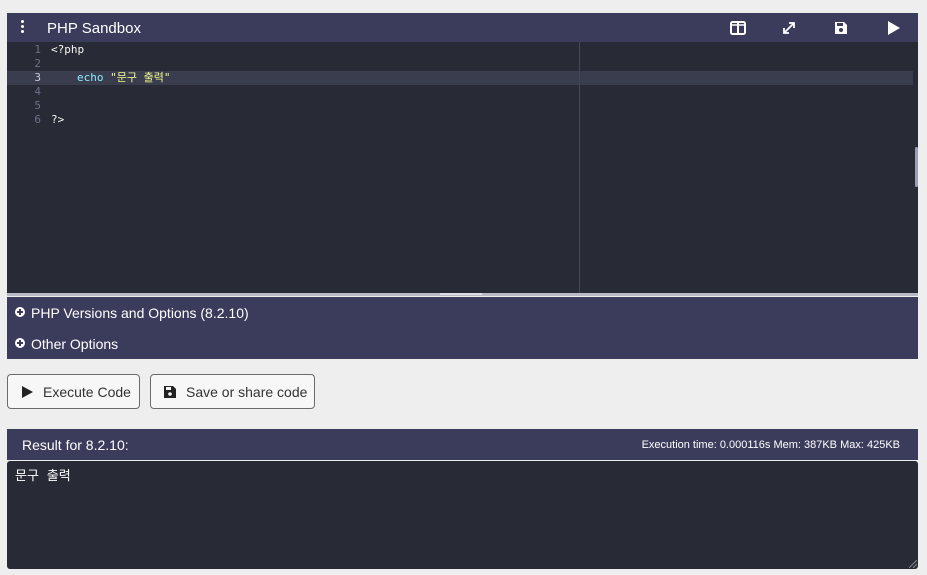  What do you see at coordinates (37, 91) in the screenshot?
I see `line-number: 4` at bounding box center [37, 91].